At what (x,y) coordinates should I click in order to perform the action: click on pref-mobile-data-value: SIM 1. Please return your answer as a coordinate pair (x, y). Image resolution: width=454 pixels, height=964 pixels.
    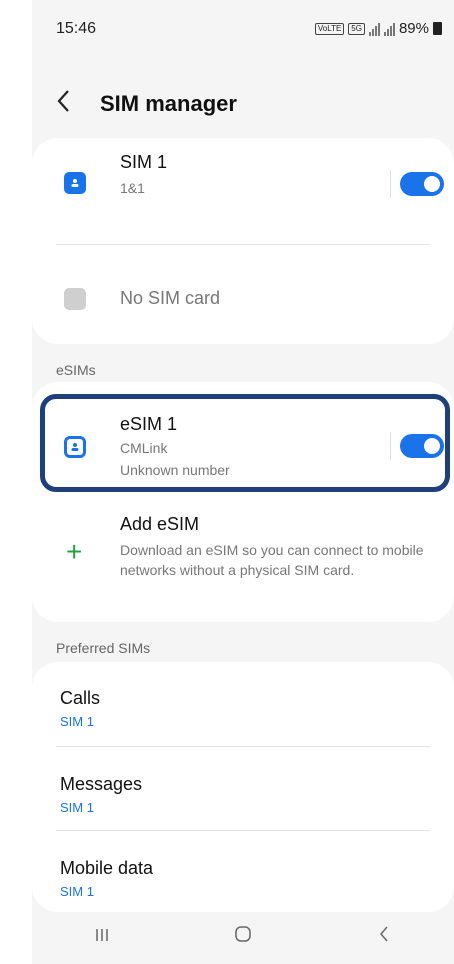
    Looking at the image, I should click on (77, 891).